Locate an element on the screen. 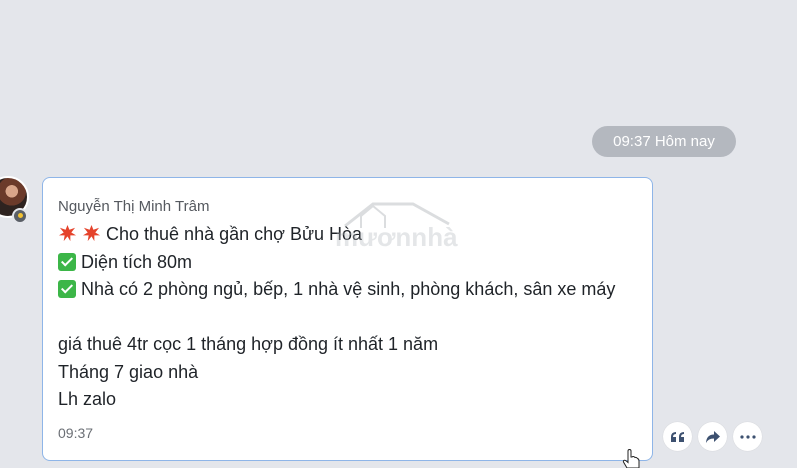 The width and height of the screenshot is (797, 468). message-line: Tháng 7 giao nhà is located at coordinates (128, 371).